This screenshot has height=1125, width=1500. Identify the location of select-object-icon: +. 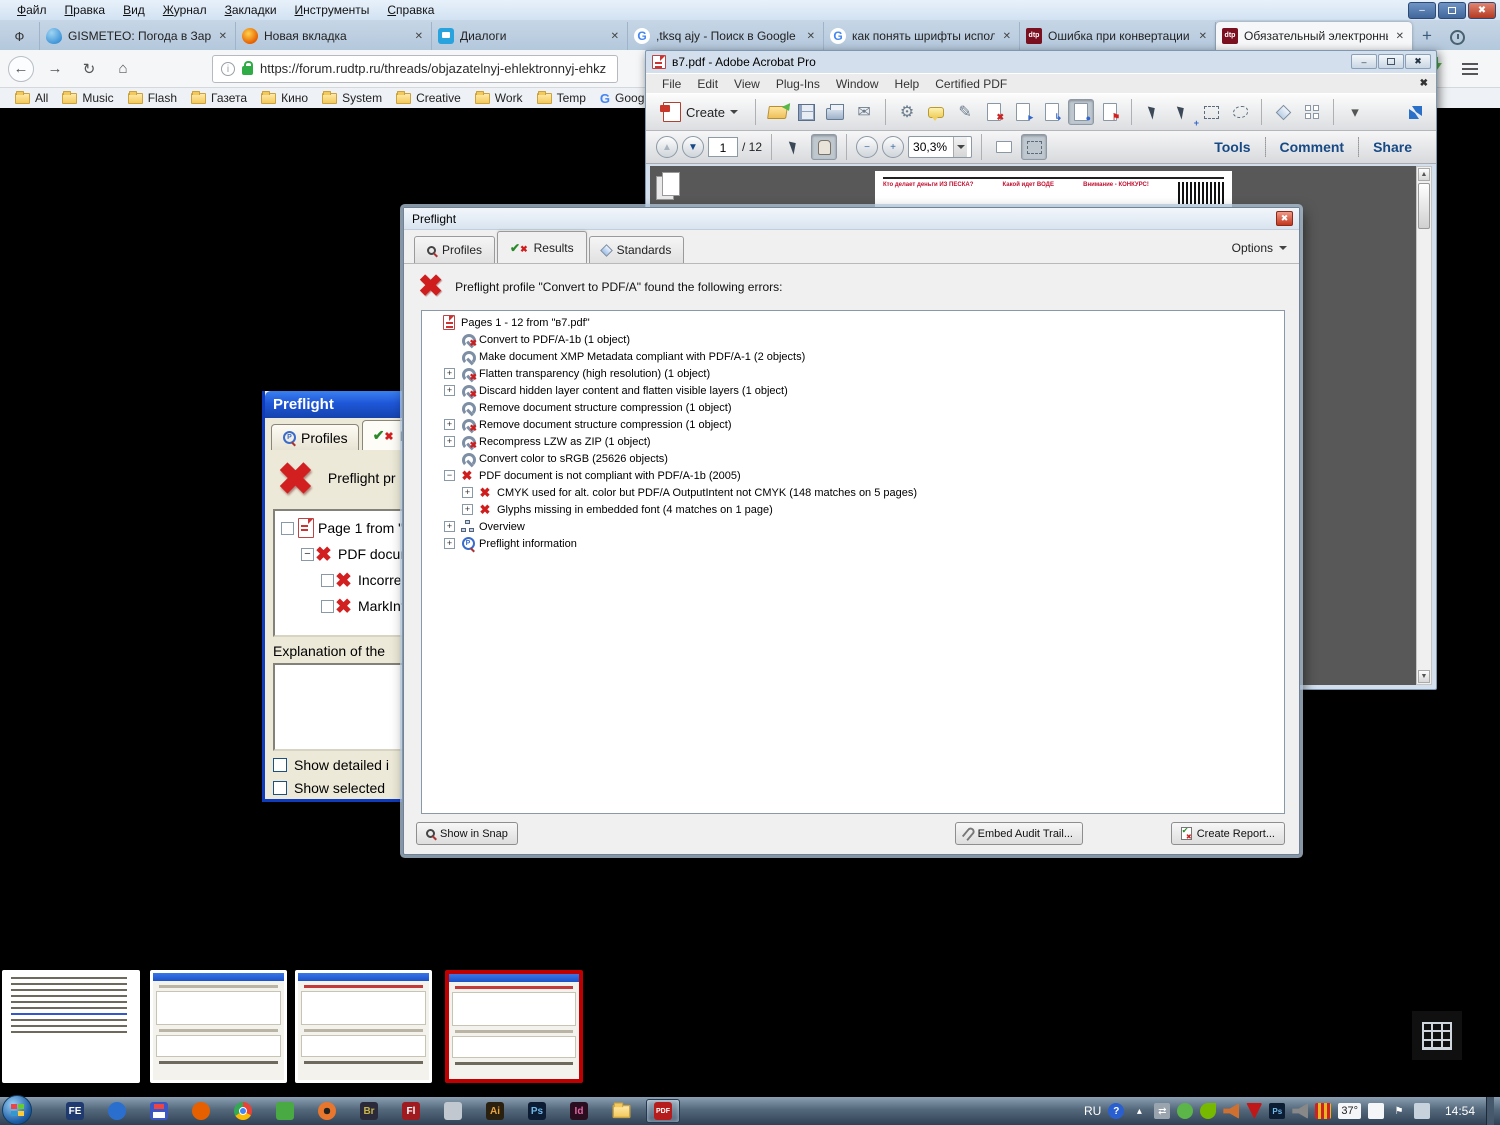
(1184, 113).